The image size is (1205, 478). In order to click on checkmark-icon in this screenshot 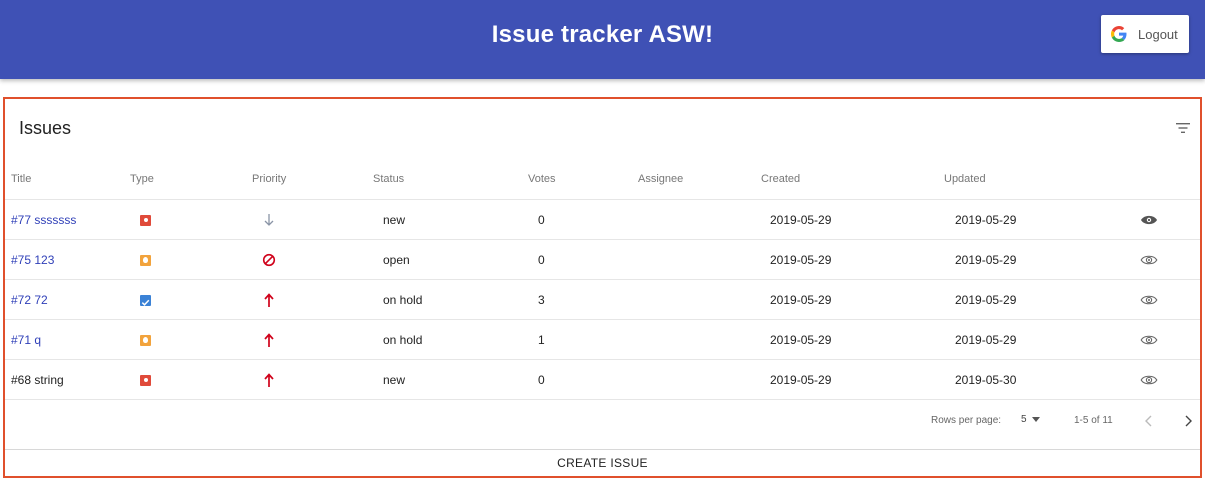, I will do `click(145, 302)`.